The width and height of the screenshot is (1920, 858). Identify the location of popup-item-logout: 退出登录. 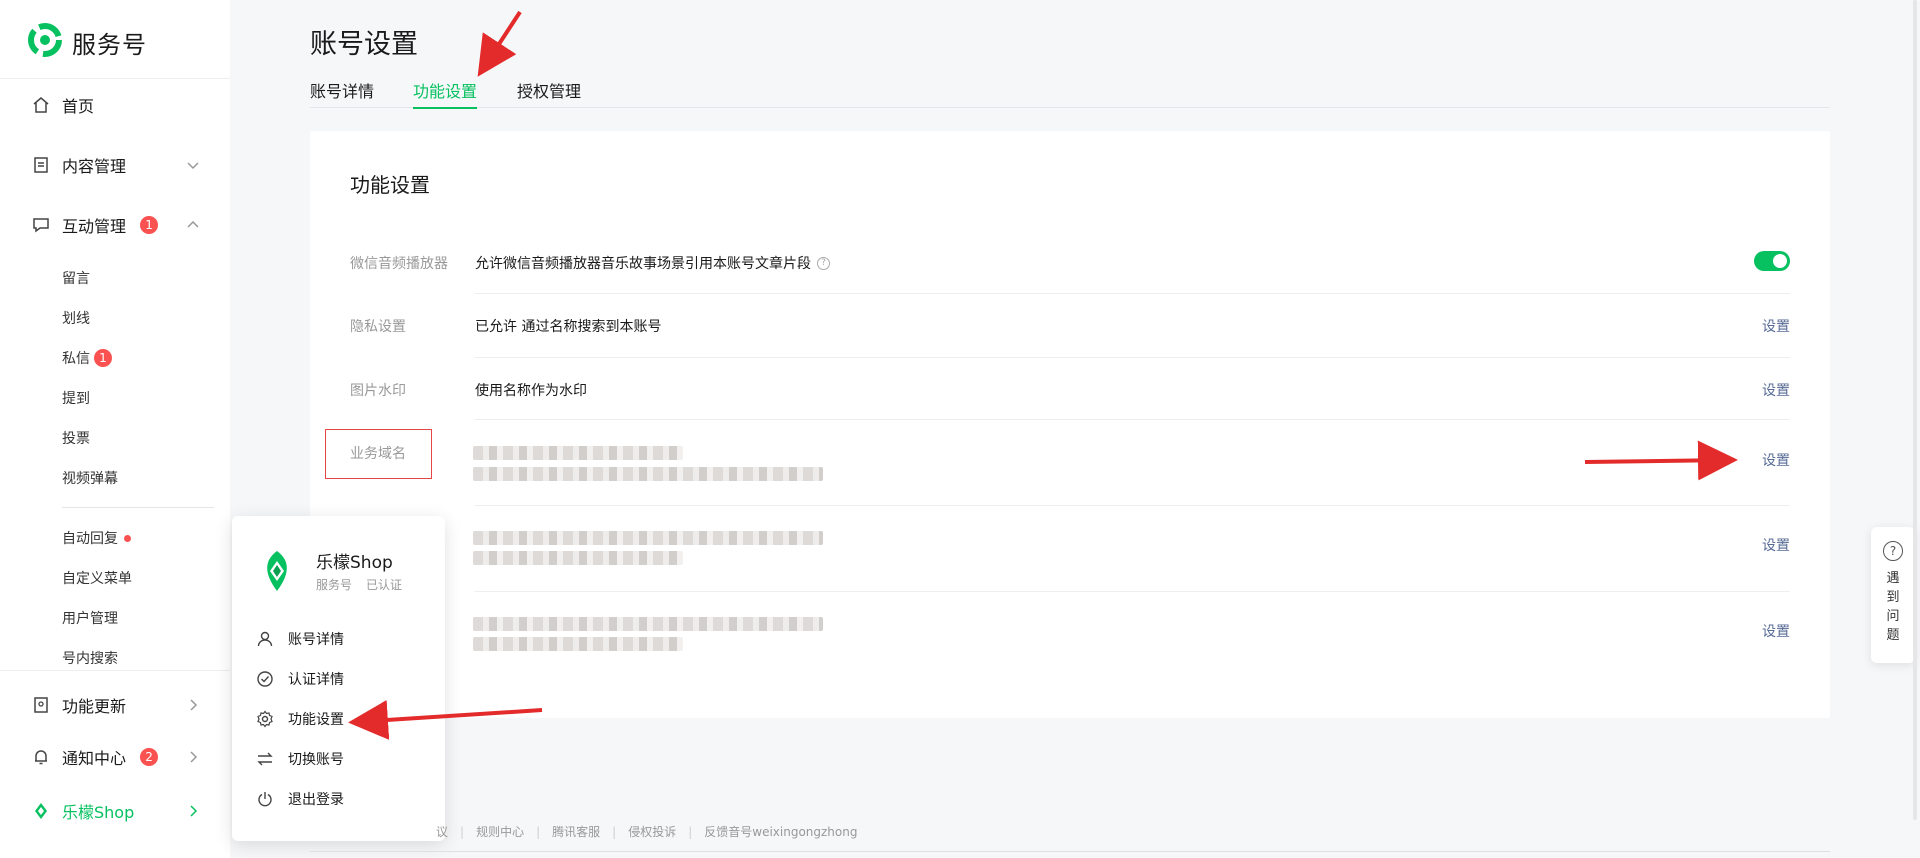
(300, 799).